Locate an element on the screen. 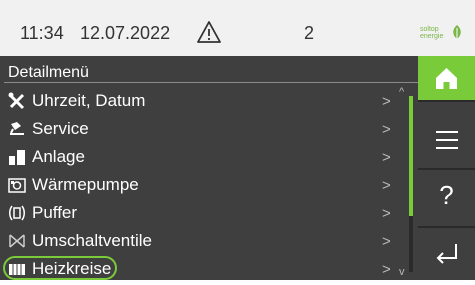  menu-title: Detailmenü is located at coordinates (48, 72).